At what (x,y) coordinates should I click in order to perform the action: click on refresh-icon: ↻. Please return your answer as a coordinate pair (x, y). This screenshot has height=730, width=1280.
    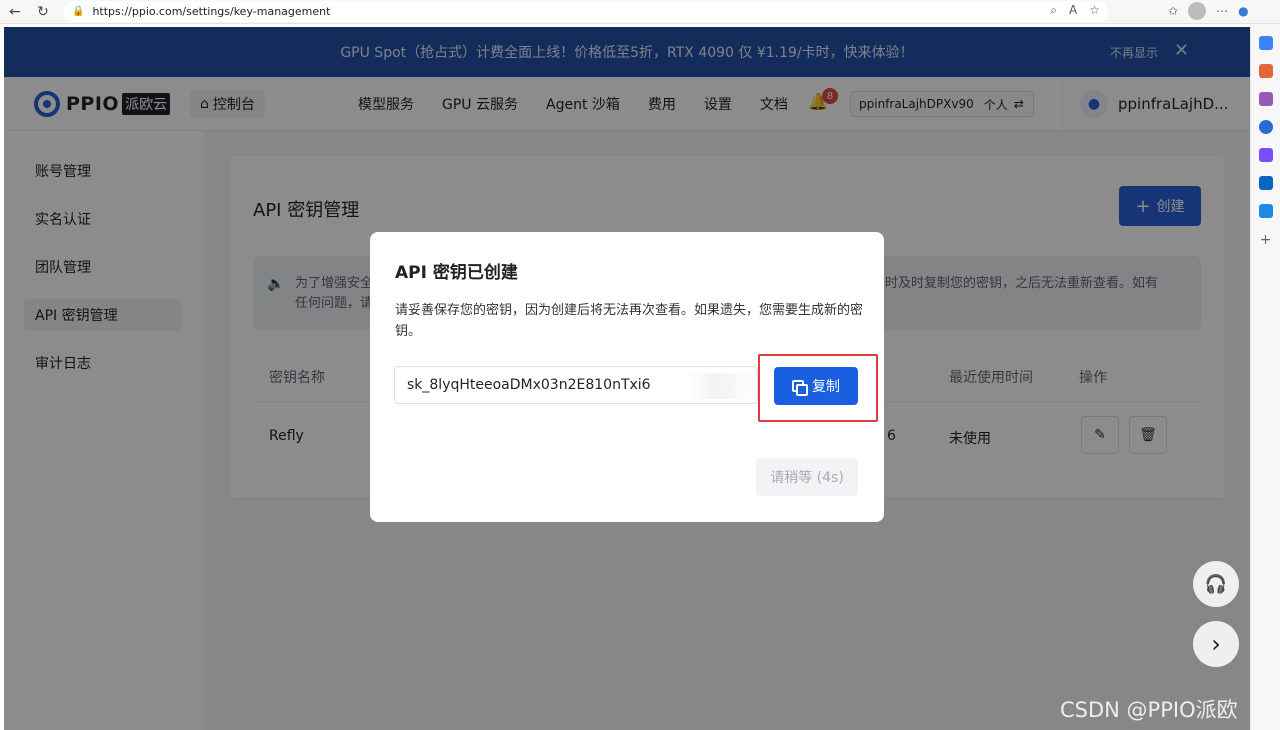
    Looking at the image, I should click on (43, 12).